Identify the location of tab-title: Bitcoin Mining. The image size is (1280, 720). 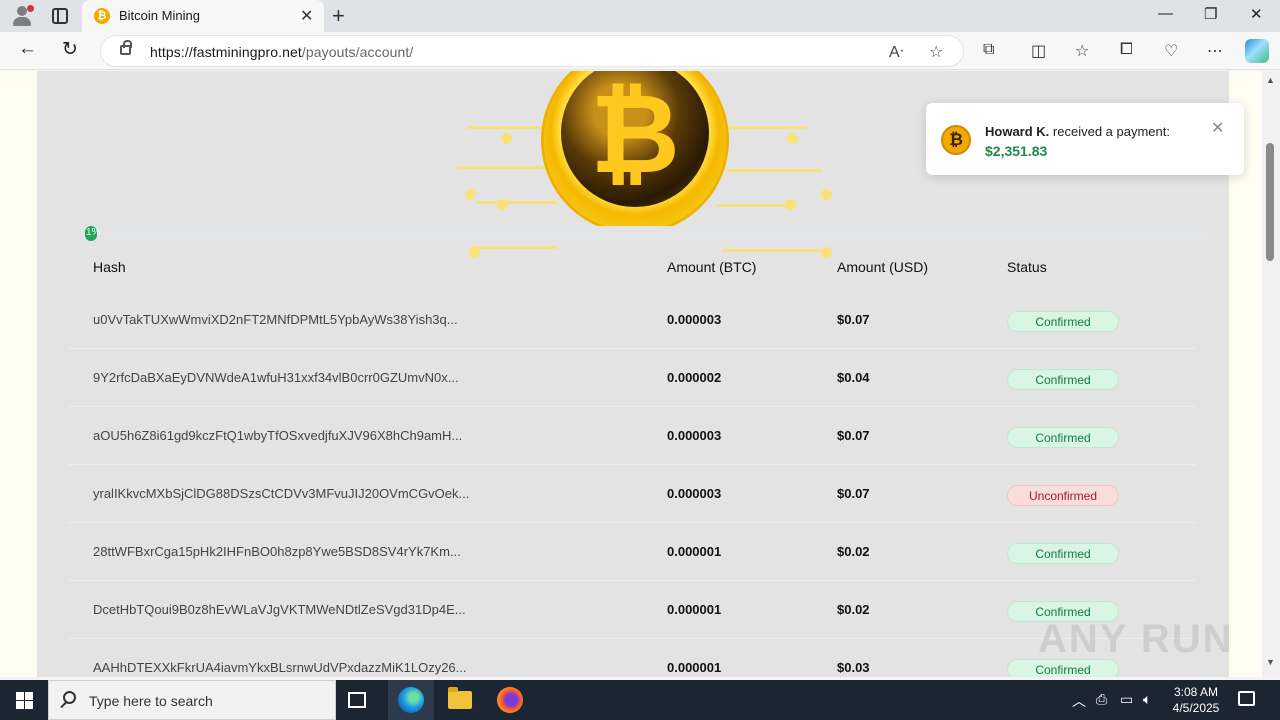
(159, 15).